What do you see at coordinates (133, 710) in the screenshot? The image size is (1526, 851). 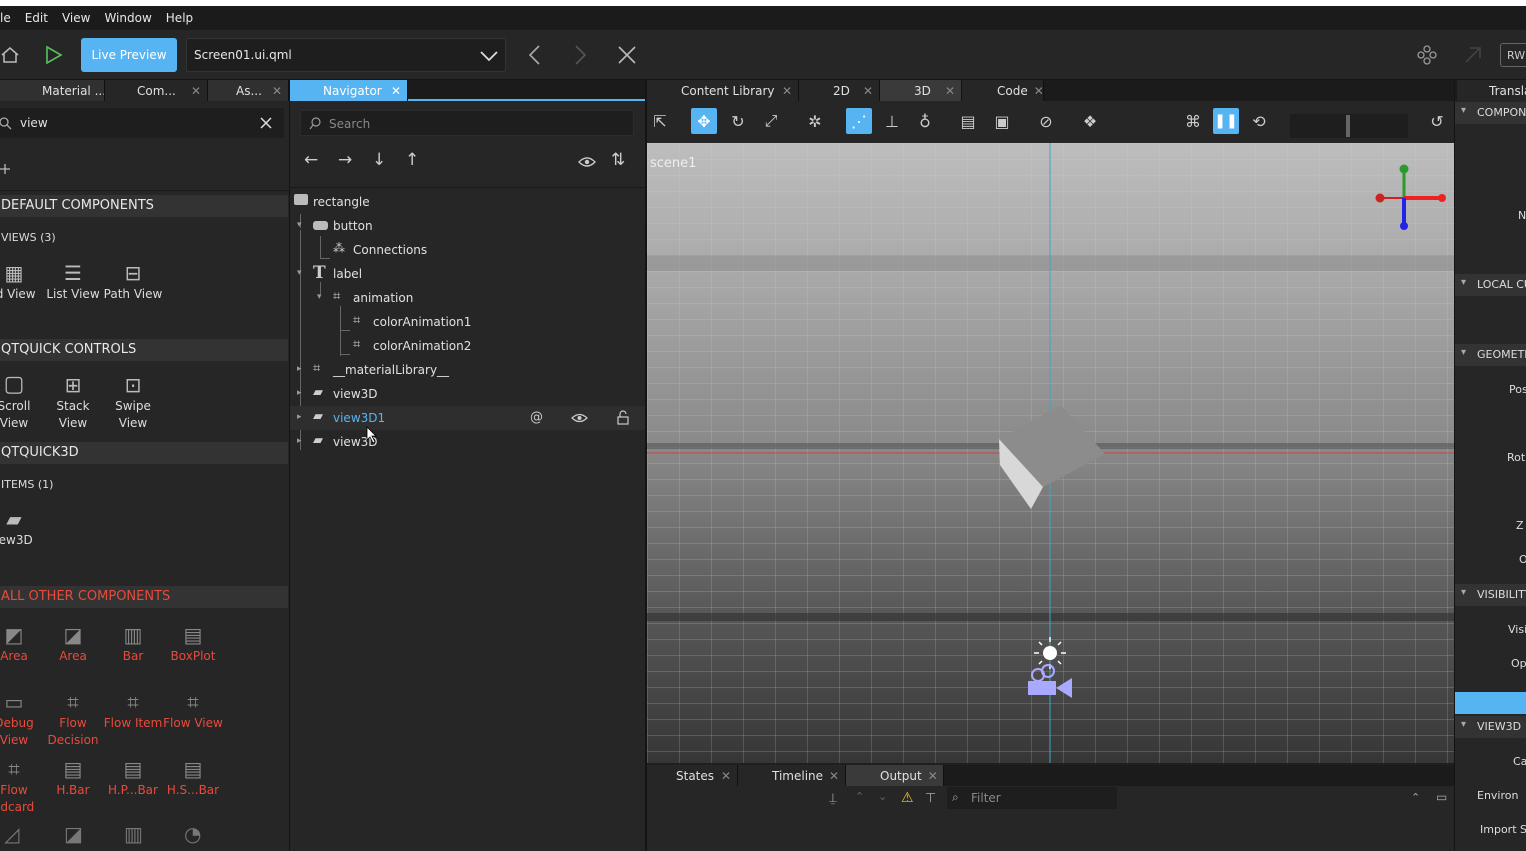 I see `flow-item-component: ⌗ Flow Item` at bounding box center [133, 710].